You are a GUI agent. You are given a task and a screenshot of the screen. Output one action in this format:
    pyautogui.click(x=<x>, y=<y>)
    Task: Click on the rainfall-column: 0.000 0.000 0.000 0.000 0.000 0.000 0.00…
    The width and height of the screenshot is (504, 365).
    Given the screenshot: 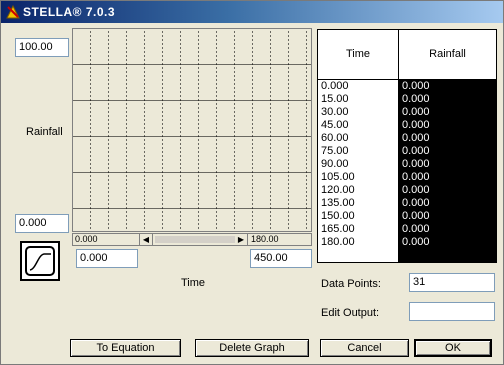 What is the action you would take?
    pyautogui.click(x=447, y=171)
    